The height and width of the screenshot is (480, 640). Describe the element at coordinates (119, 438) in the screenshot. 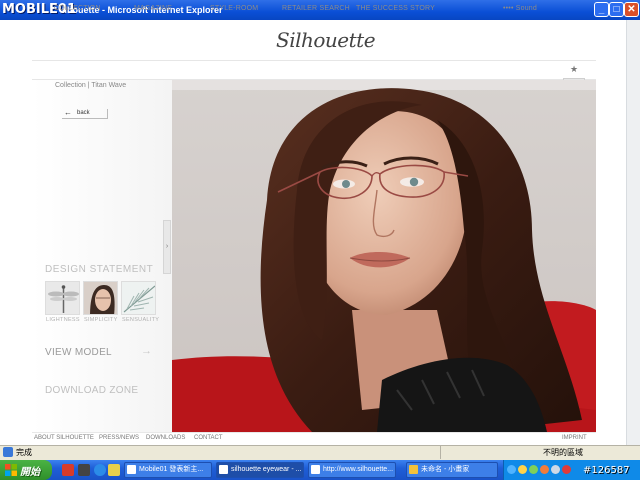

I see `footer-press-news: PRESS/NEWS` at that location.